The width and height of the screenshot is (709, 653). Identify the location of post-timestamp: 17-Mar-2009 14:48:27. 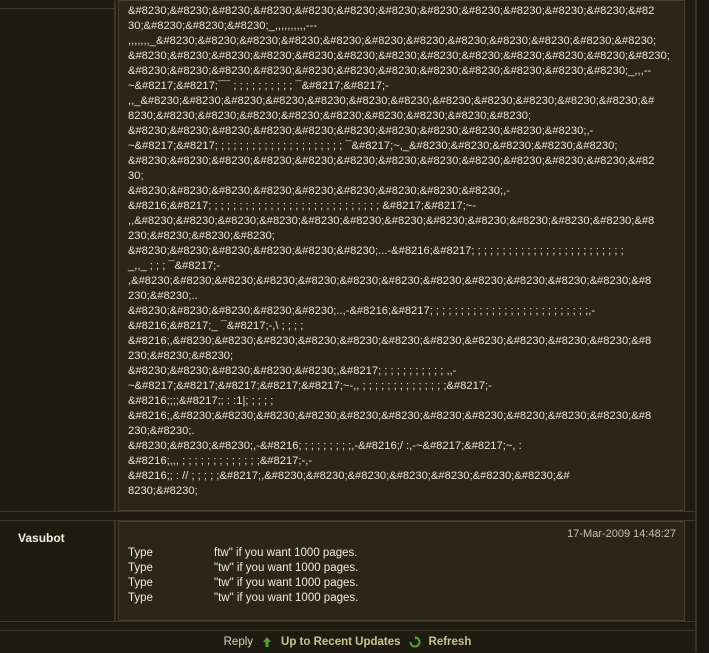
(621, 534).